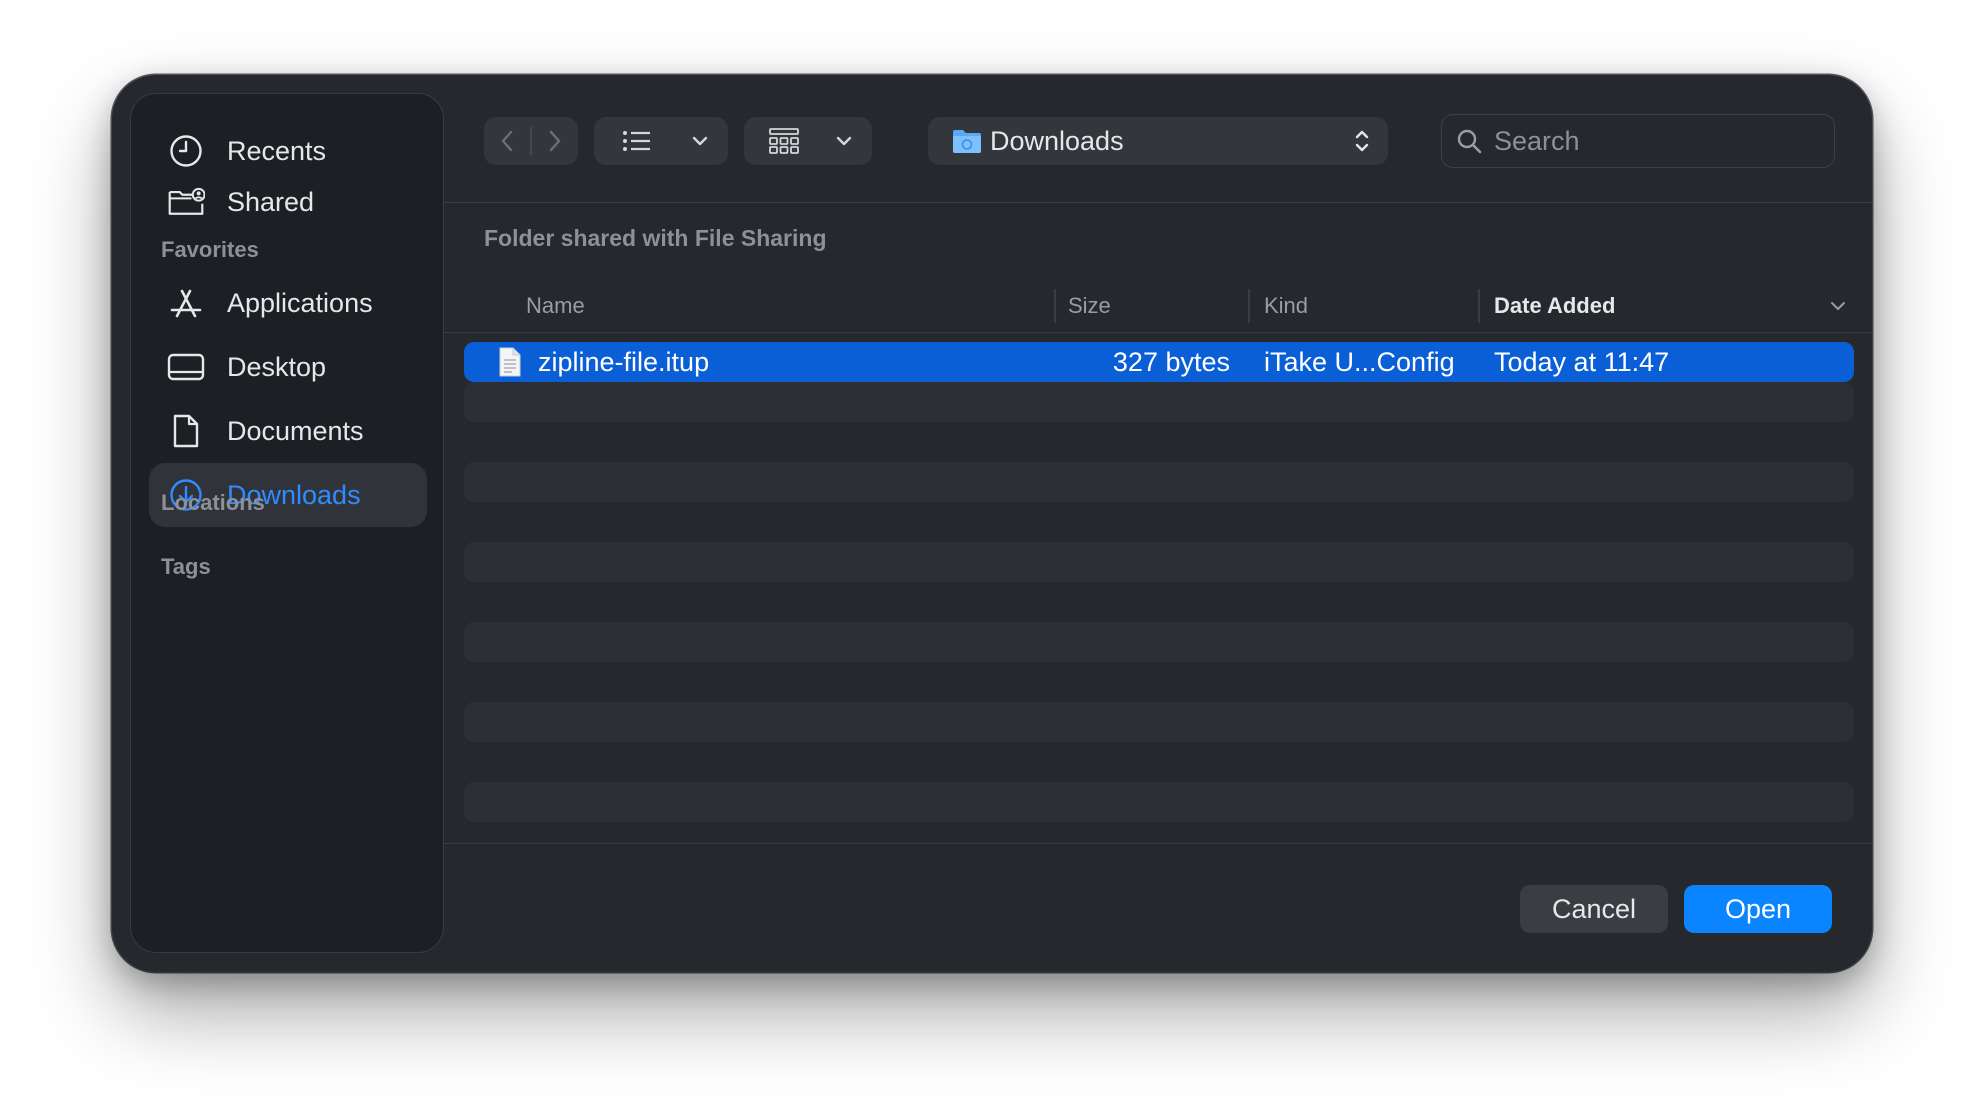 The width and height of the screenshot is (1984, 1120). Describe the element at coordinates (186, 202) in the screenshot. I see `shared-folder-icon` at that location.